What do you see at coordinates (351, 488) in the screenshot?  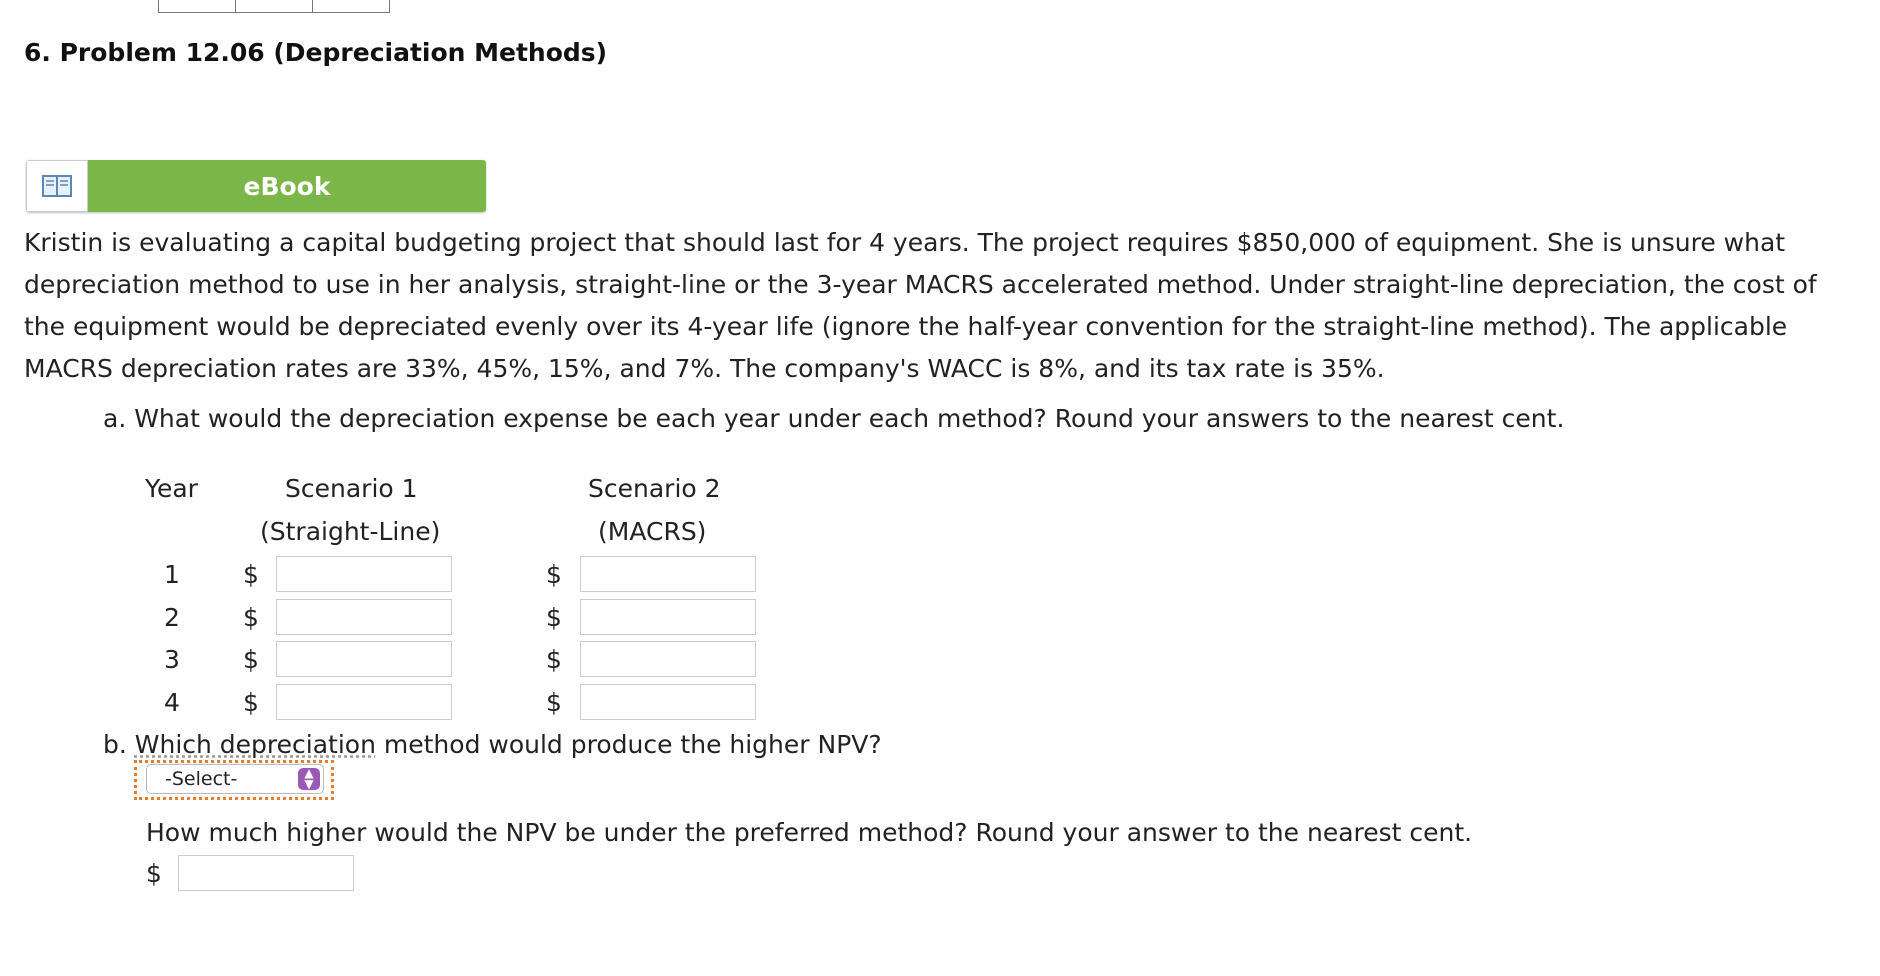 I see `col-s1-header: Scenario 1` at bounding box center [351, 488].